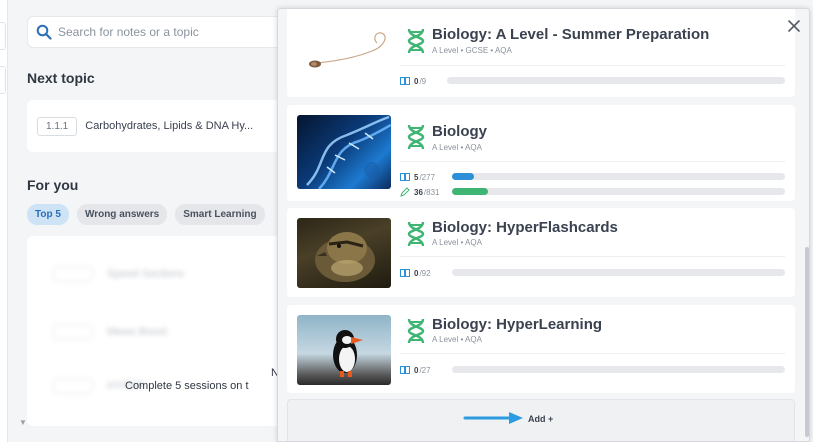  What do you see at coordinates (137, 332) in the screenshot?
I see `blurred-item-label: Mews Boost` at bounding box center [137, 332].